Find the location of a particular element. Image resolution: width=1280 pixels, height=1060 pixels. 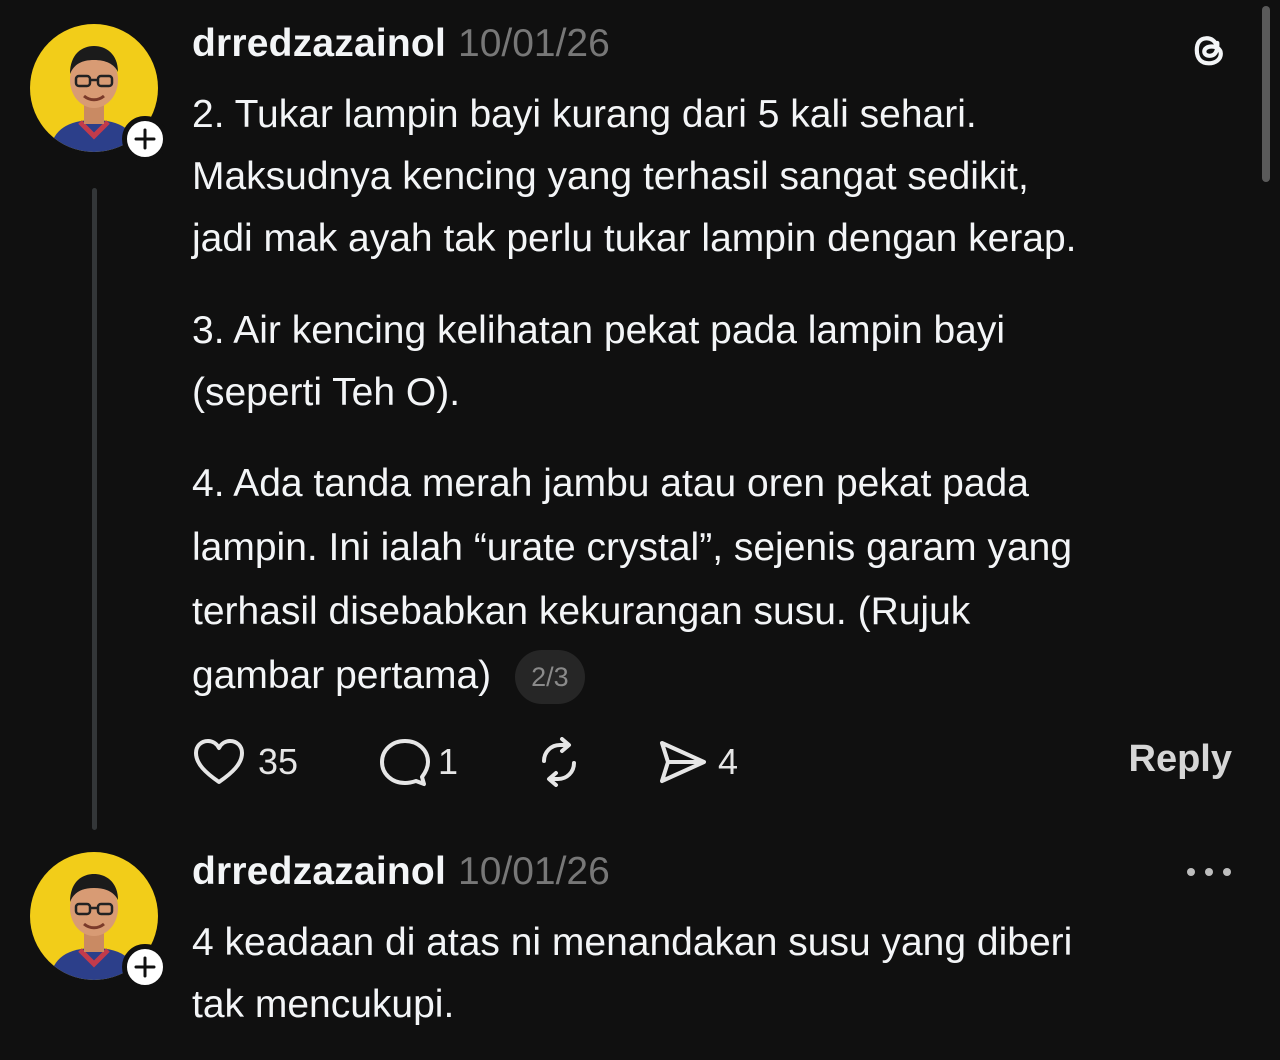

thread-connector-line is located at coordinates (94, 509).